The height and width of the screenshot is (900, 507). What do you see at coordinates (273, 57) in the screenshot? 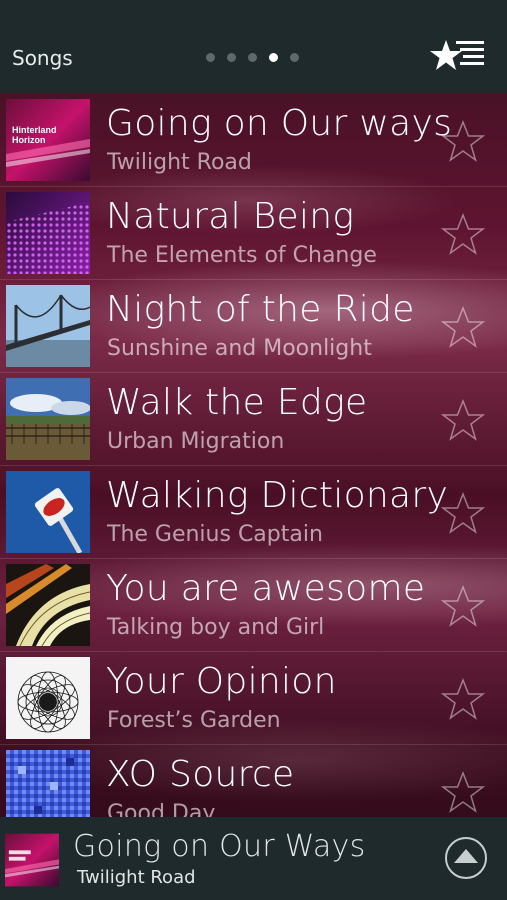
I see `page-dot-active` at bounding box center [273, 57].